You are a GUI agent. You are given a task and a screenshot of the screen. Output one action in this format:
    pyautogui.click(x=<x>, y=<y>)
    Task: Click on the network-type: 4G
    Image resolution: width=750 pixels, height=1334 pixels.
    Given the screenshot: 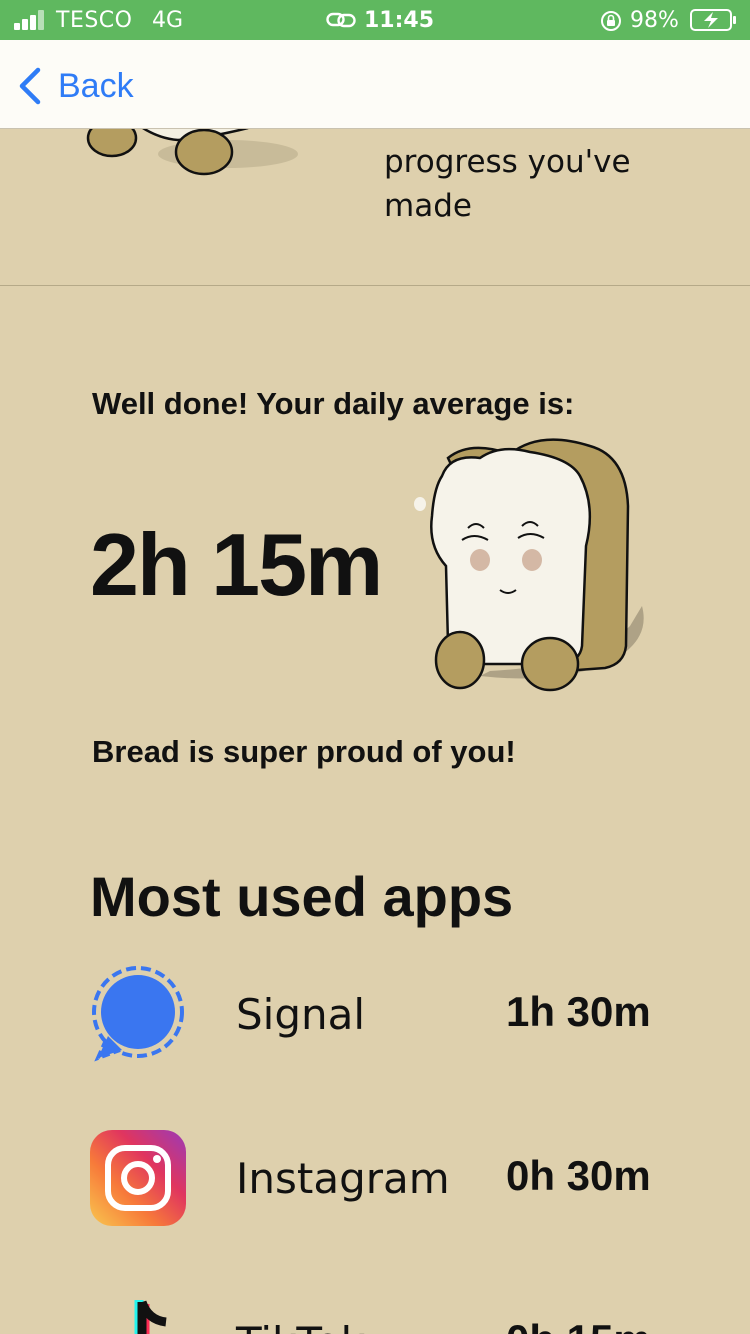 What is the action you would take?
    pyautogui.click(x=168, y=20)
    